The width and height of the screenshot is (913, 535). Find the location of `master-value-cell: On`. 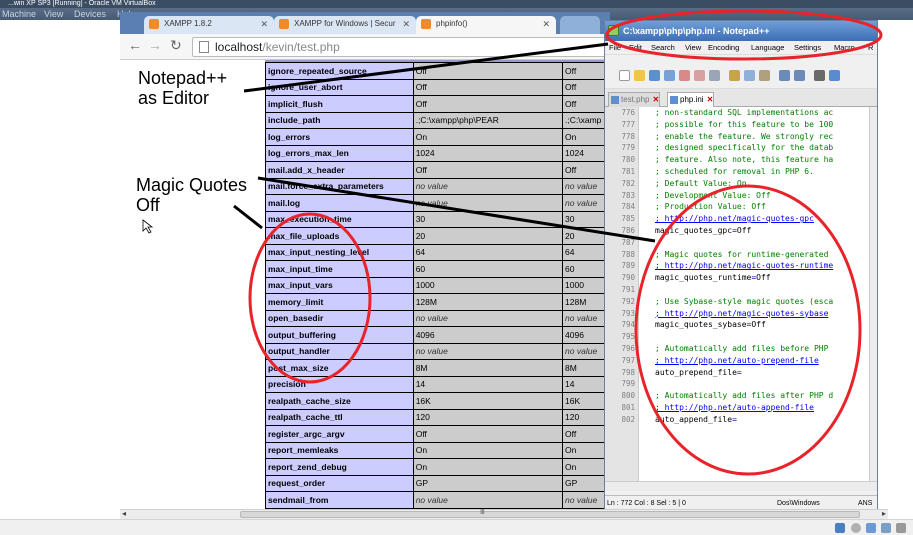

master-value-cell: On is located at coordinates (585, 450).